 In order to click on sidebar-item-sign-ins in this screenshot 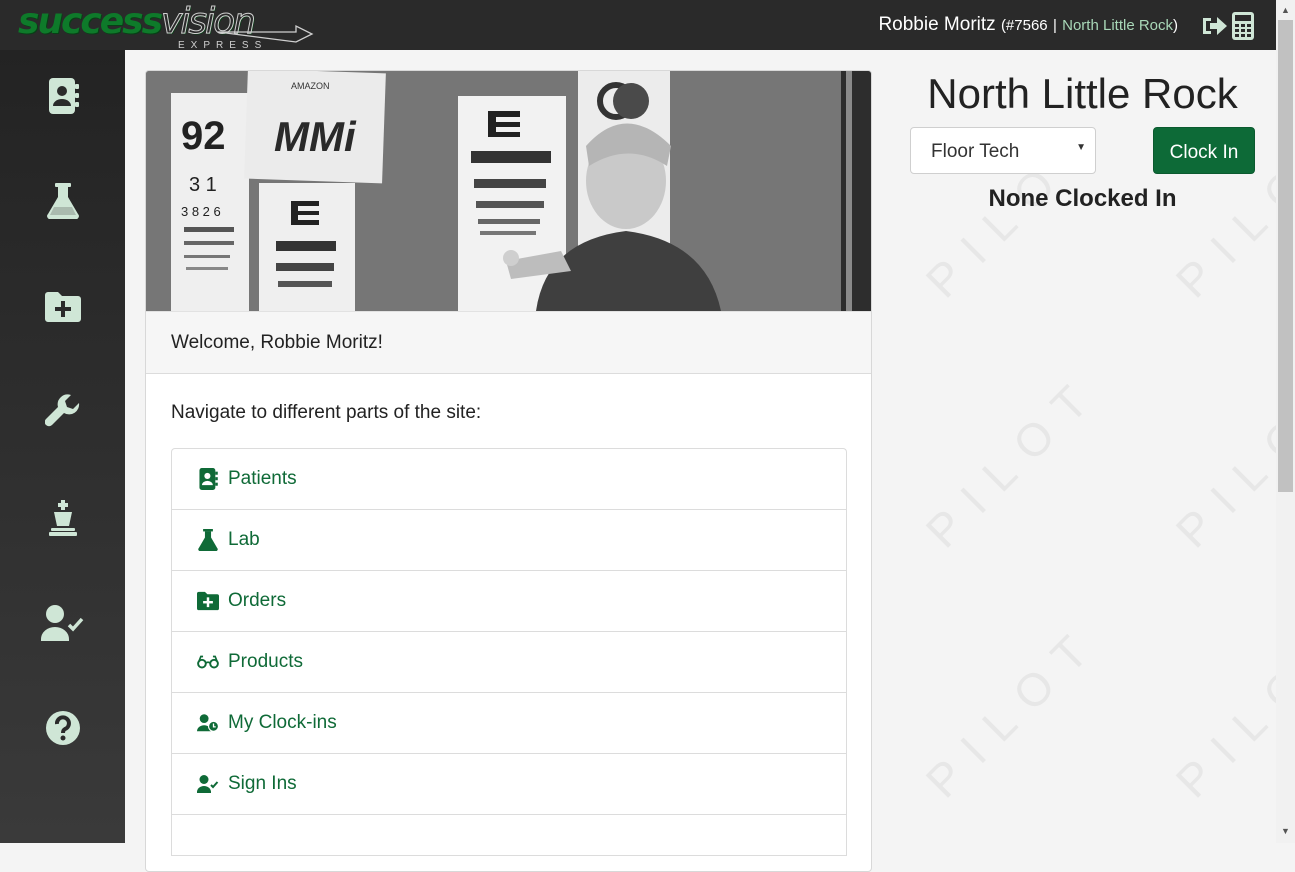, I will do `click(63, 623)`.